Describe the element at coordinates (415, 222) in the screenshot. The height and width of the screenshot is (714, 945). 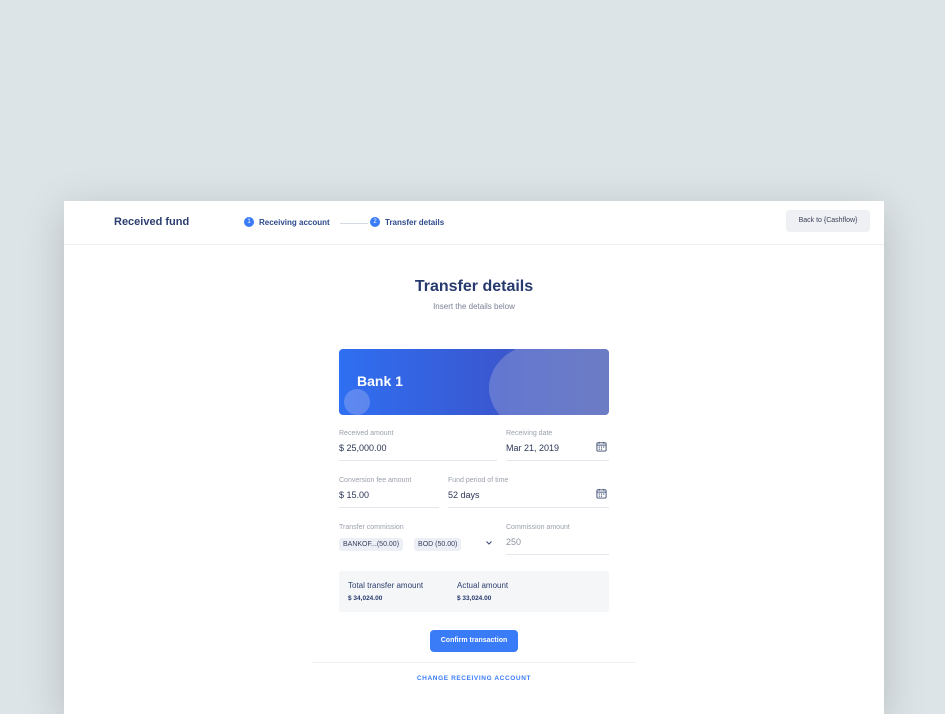
I see `step-label: Transfer details` at that location.